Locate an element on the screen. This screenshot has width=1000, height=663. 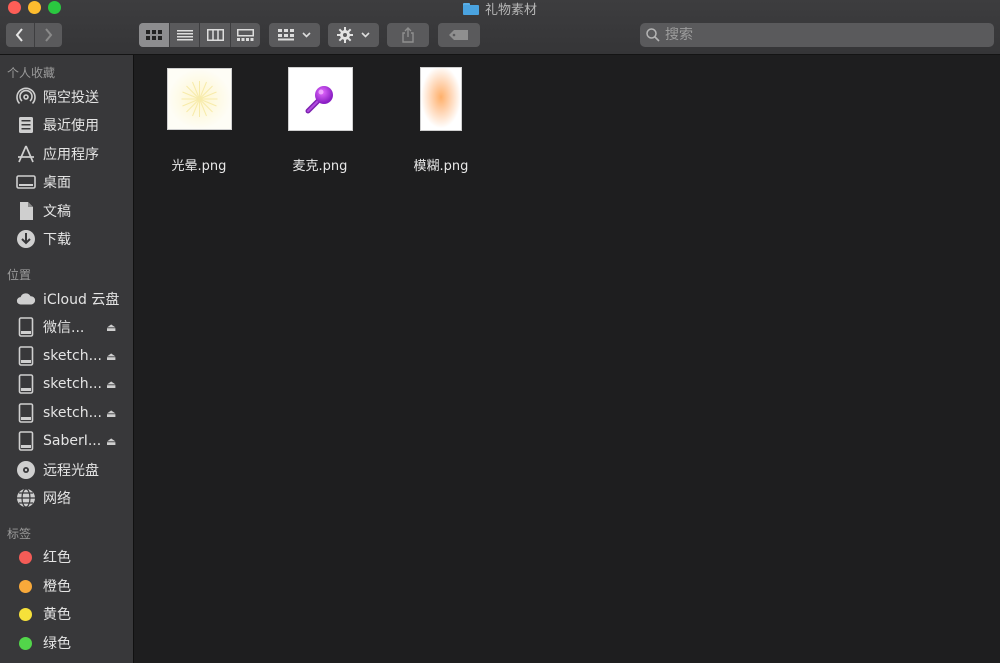
view-mode-control is located at coordinates (199, 35).